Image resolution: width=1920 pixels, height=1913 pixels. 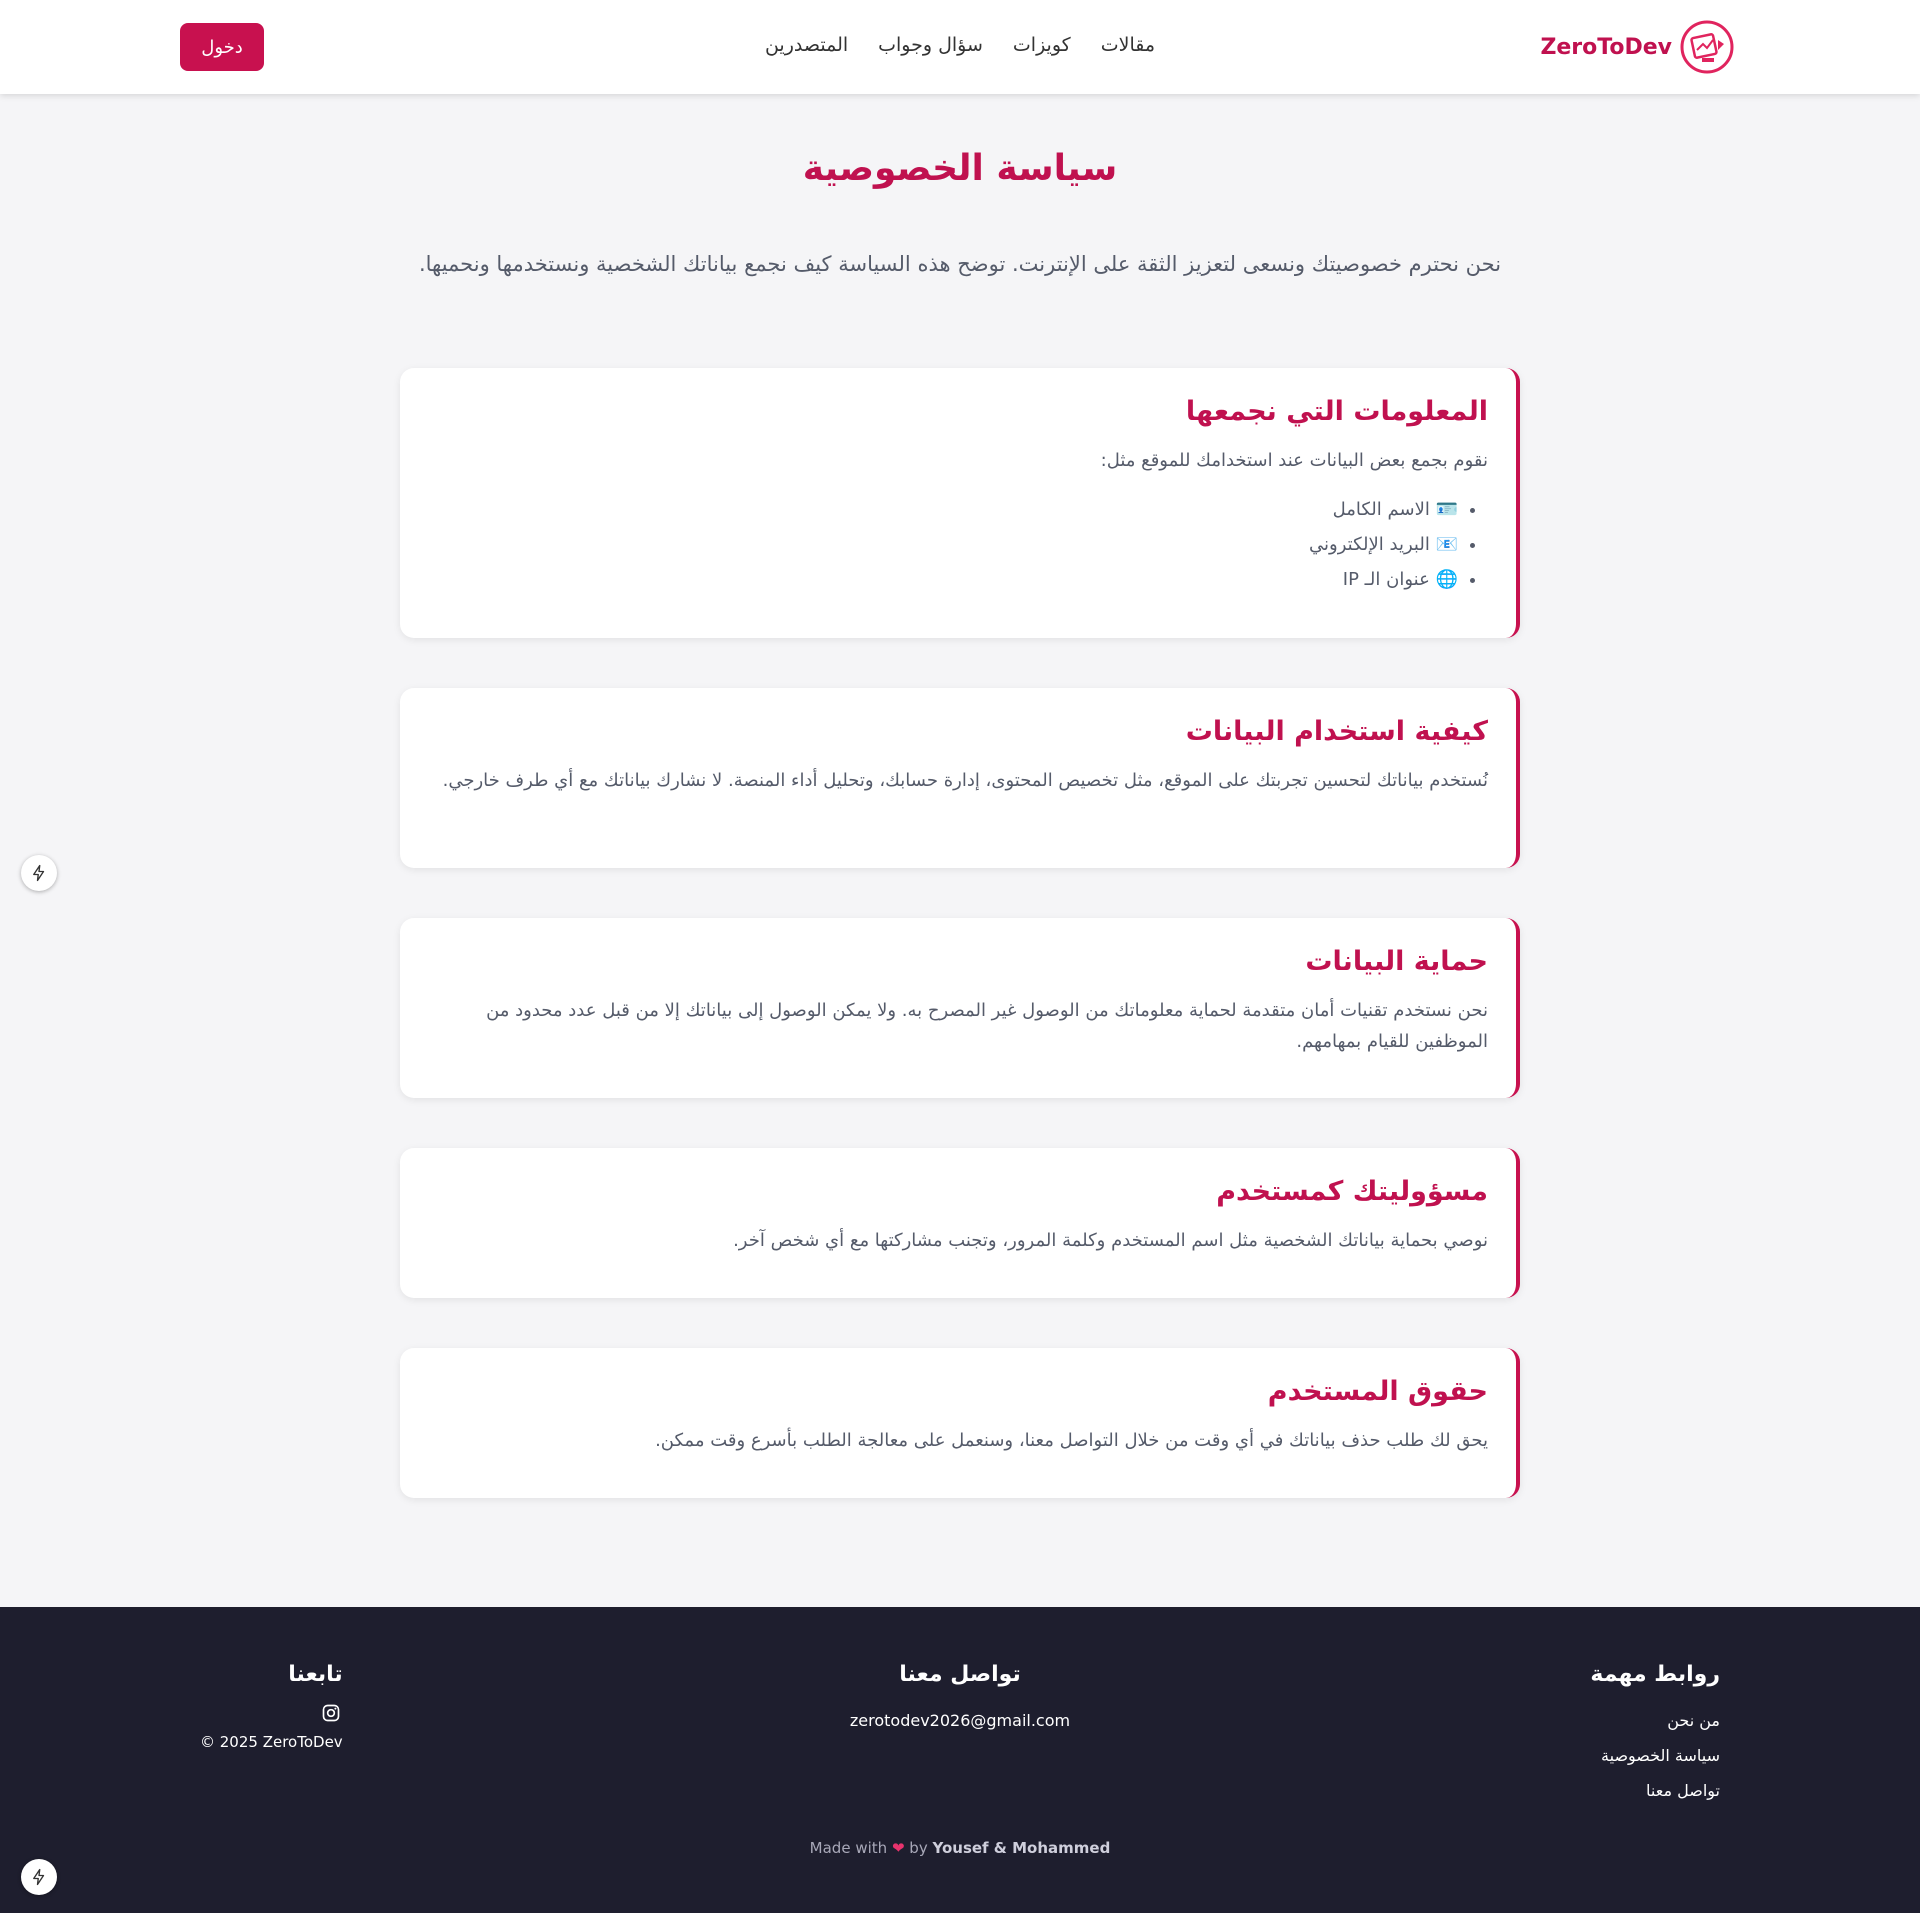 I want to click on section-title: المعلومات التي نجمعها, so click(x=1336, y=411).